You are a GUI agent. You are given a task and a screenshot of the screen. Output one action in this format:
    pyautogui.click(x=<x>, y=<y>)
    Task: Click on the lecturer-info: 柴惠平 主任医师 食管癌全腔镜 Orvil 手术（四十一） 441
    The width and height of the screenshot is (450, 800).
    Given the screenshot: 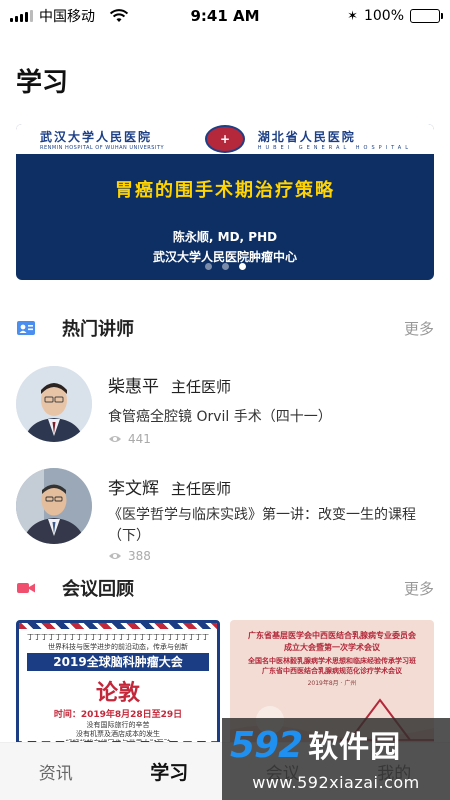 What is the action you would take?
    pyautogui.click(x=271, y=407)
    